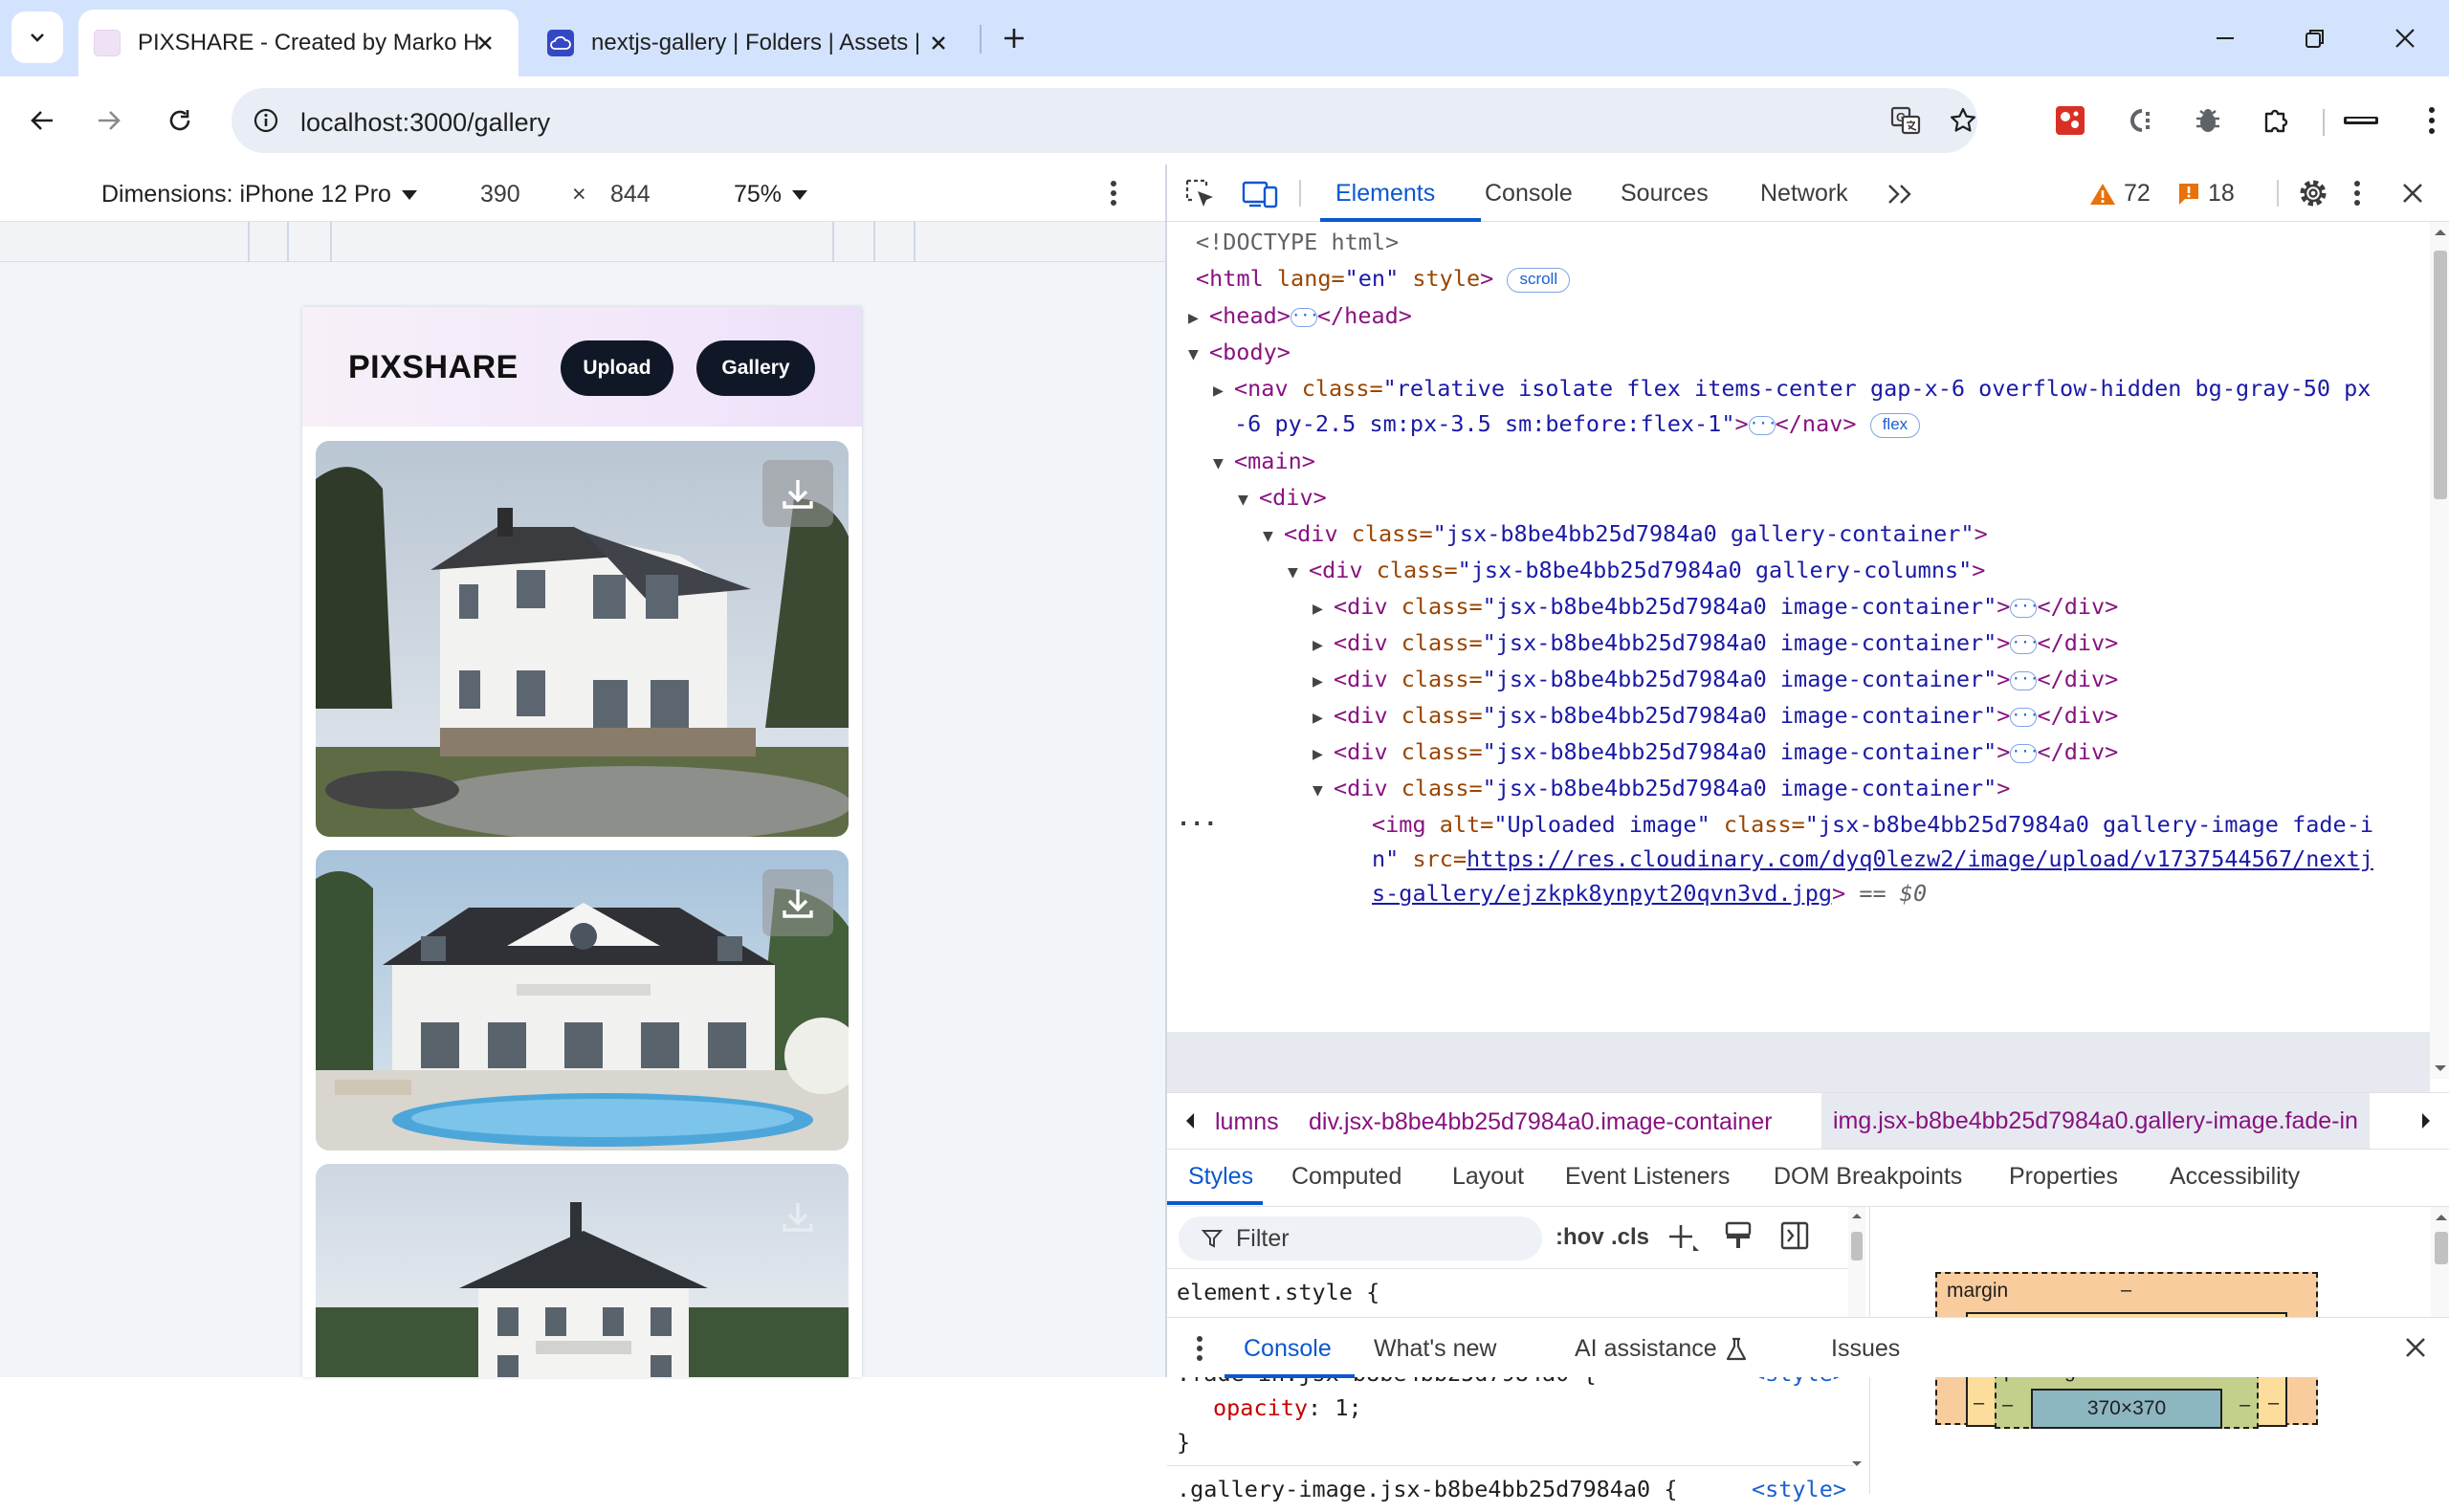 This screenshot has width=2449, height=1512. I want to click on drawer-tab-console: Console, so click(1288, 1349).